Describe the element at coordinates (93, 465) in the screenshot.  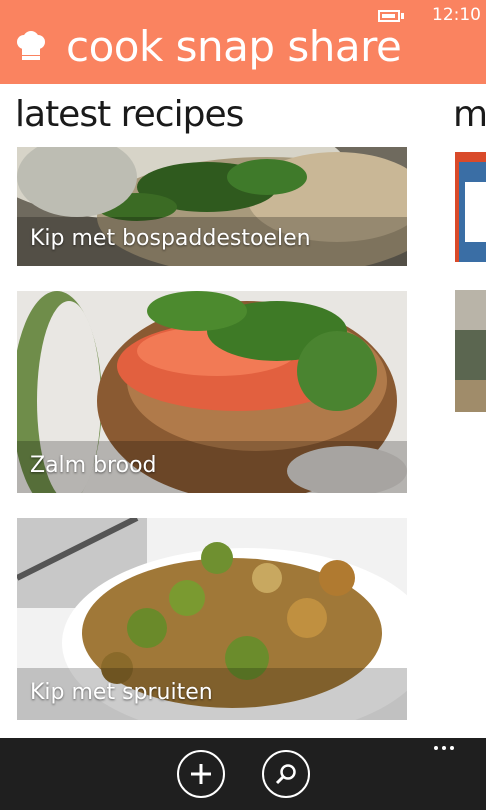
I see `recipe-title: Zalm brood` at that location.